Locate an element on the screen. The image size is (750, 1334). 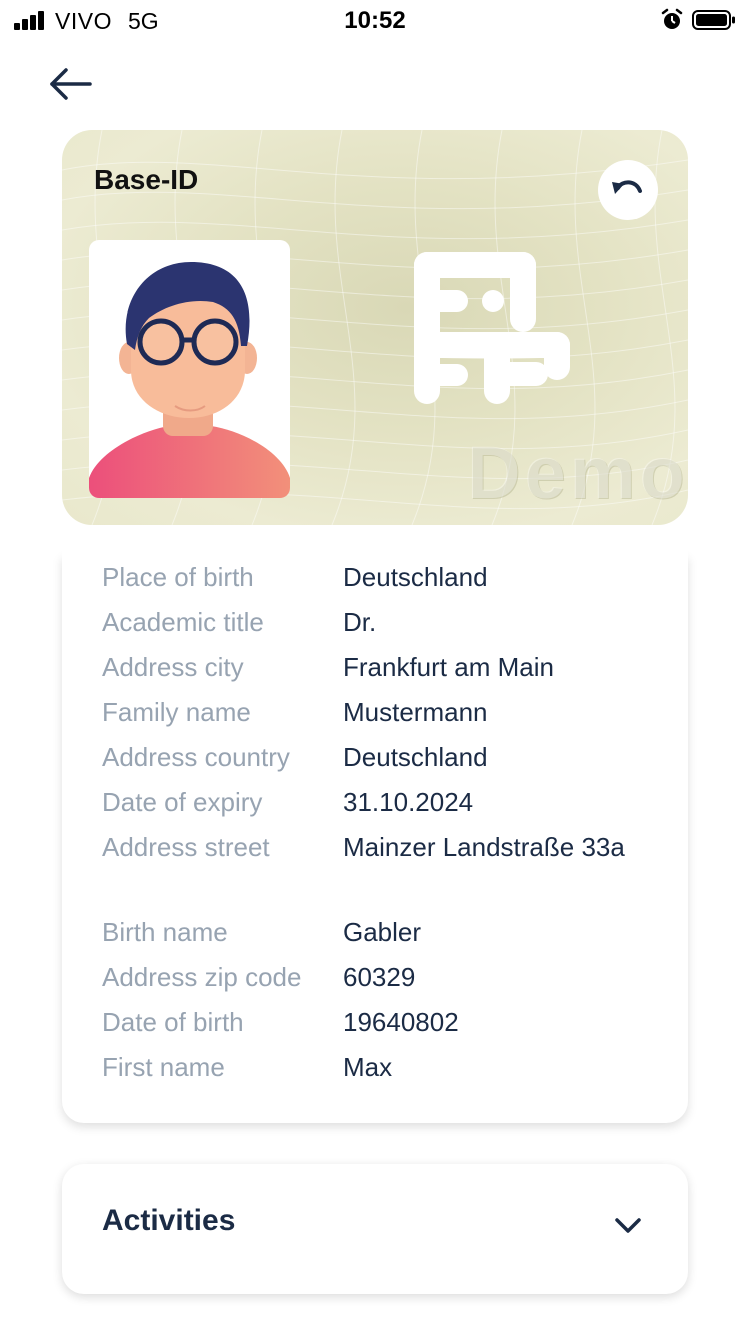
activities-title: Activities is located at coordinates (169, 1220).